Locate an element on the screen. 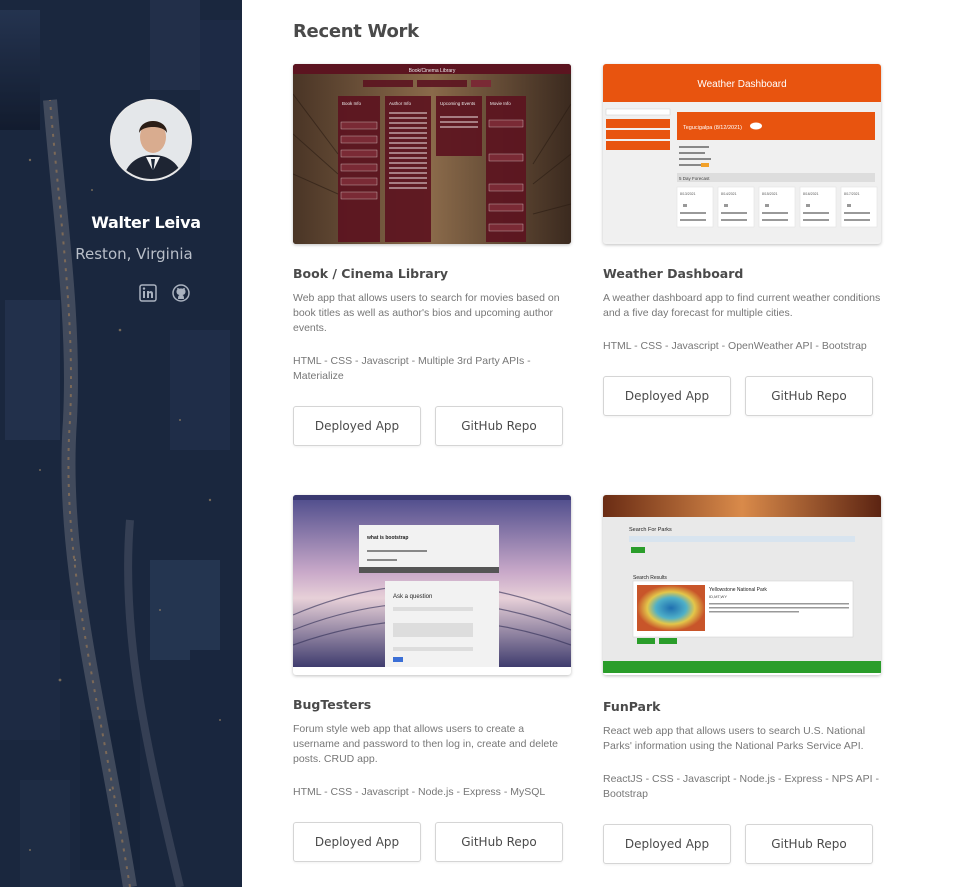 This screenshot has width=956, height=887. screenshot-day: 8/13/2021 is located at coordinates (688, 194).